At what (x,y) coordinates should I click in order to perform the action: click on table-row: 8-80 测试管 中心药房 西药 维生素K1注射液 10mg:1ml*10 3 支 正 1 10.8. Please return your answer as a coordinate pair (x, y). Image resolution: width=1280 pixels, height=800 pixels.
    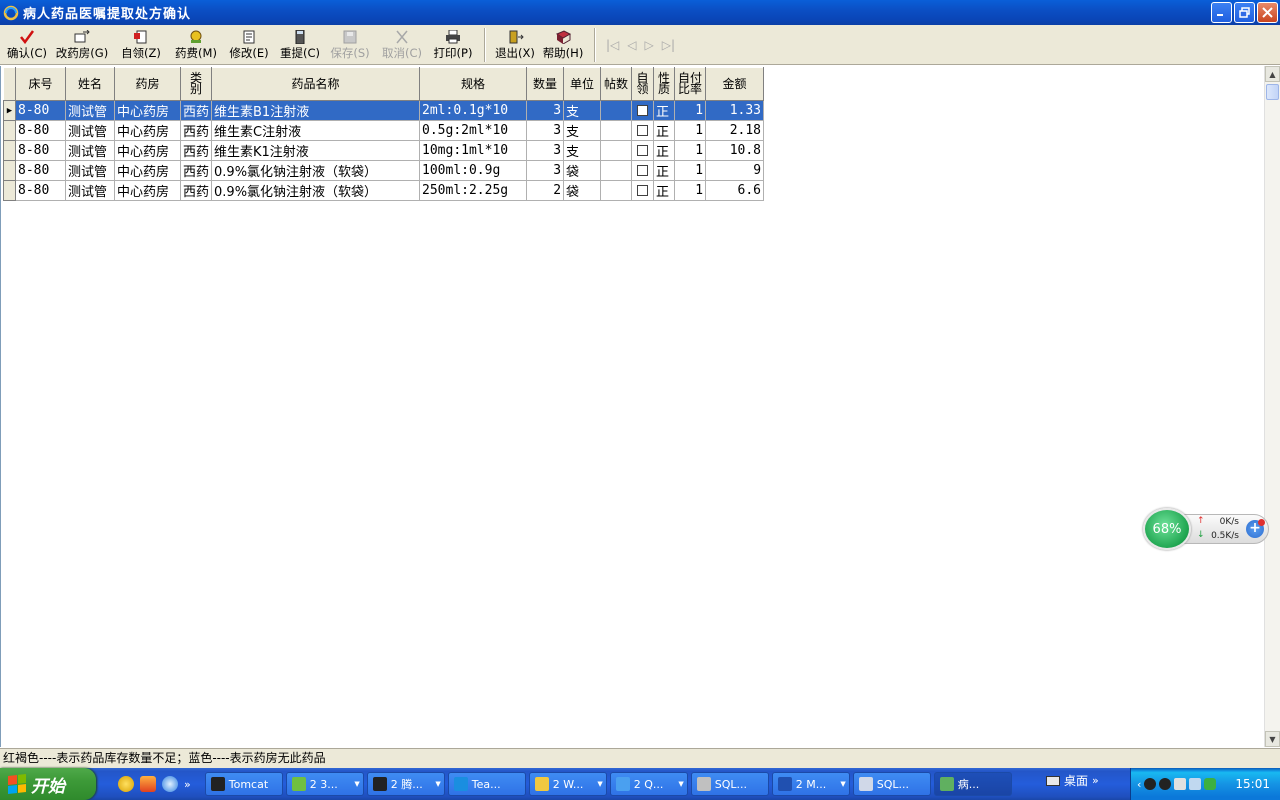
    Looking at the image, I should click on (384, 150).